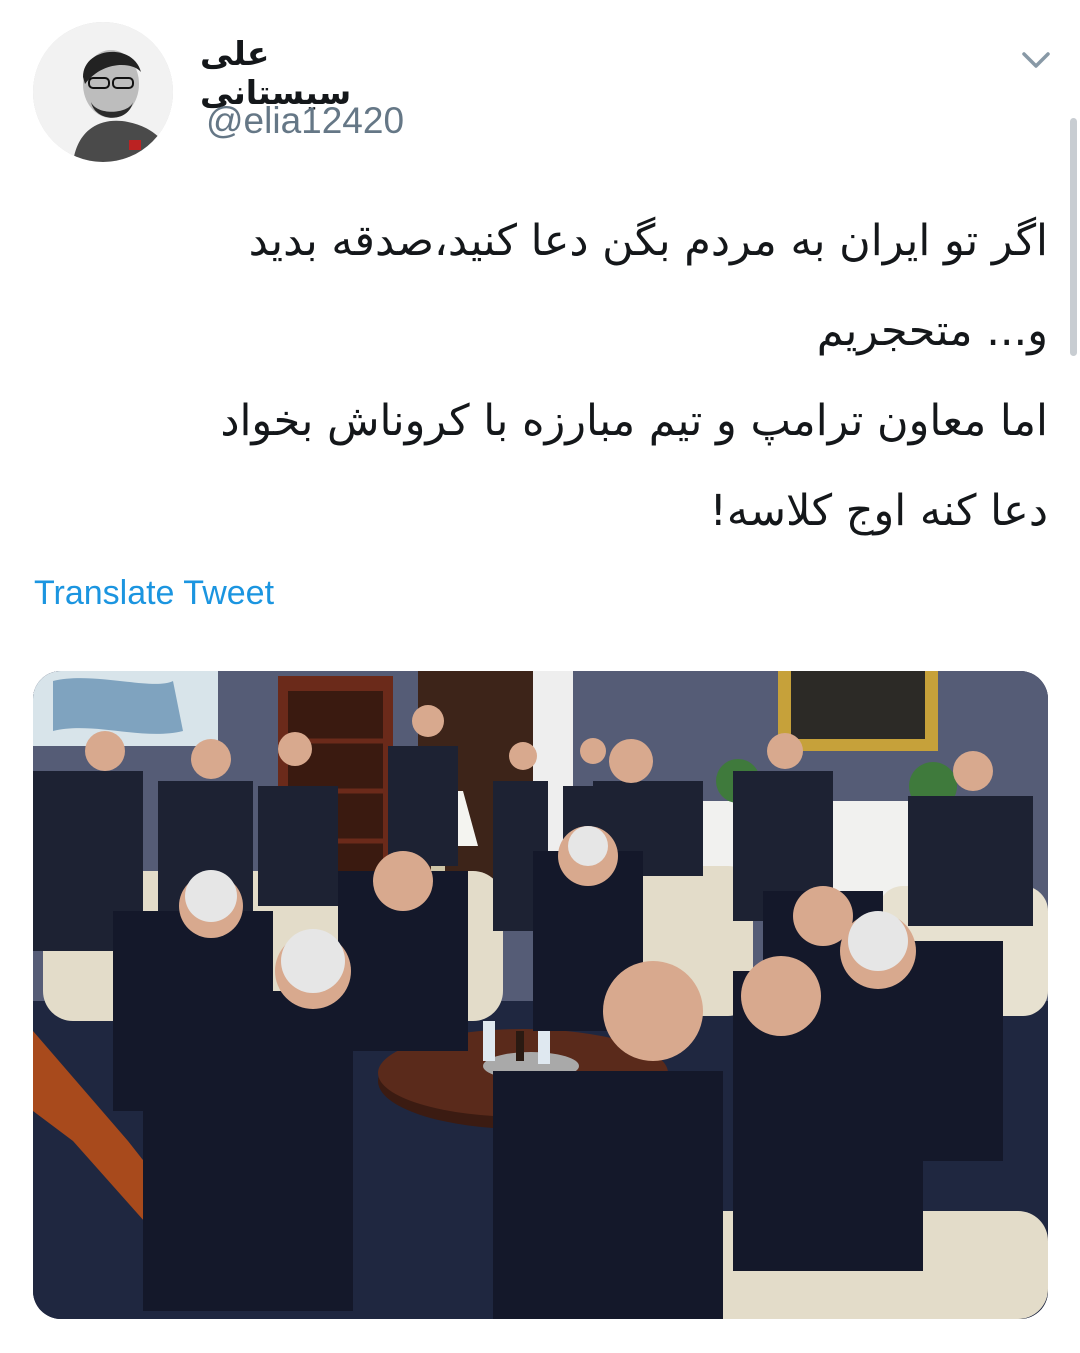 Image resolution: width=1080 pixels, height=1353 pixels. What do you see at coordinates (1073, 237) in the screenshot?
I see `scrollbar` at bounding box center [1073, 237].